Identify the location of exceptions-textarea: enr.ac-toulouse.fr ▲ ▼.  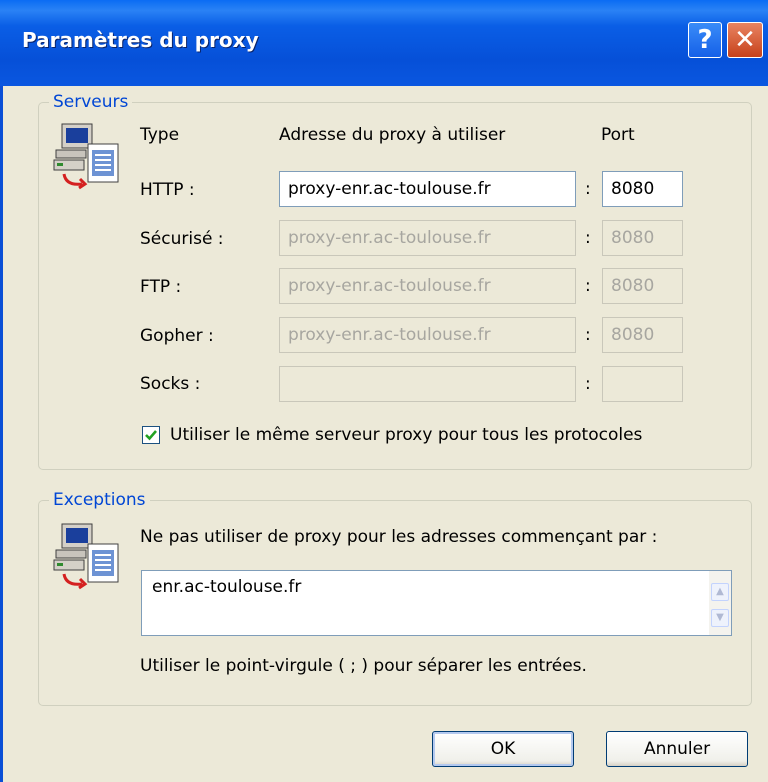
(436, 603).